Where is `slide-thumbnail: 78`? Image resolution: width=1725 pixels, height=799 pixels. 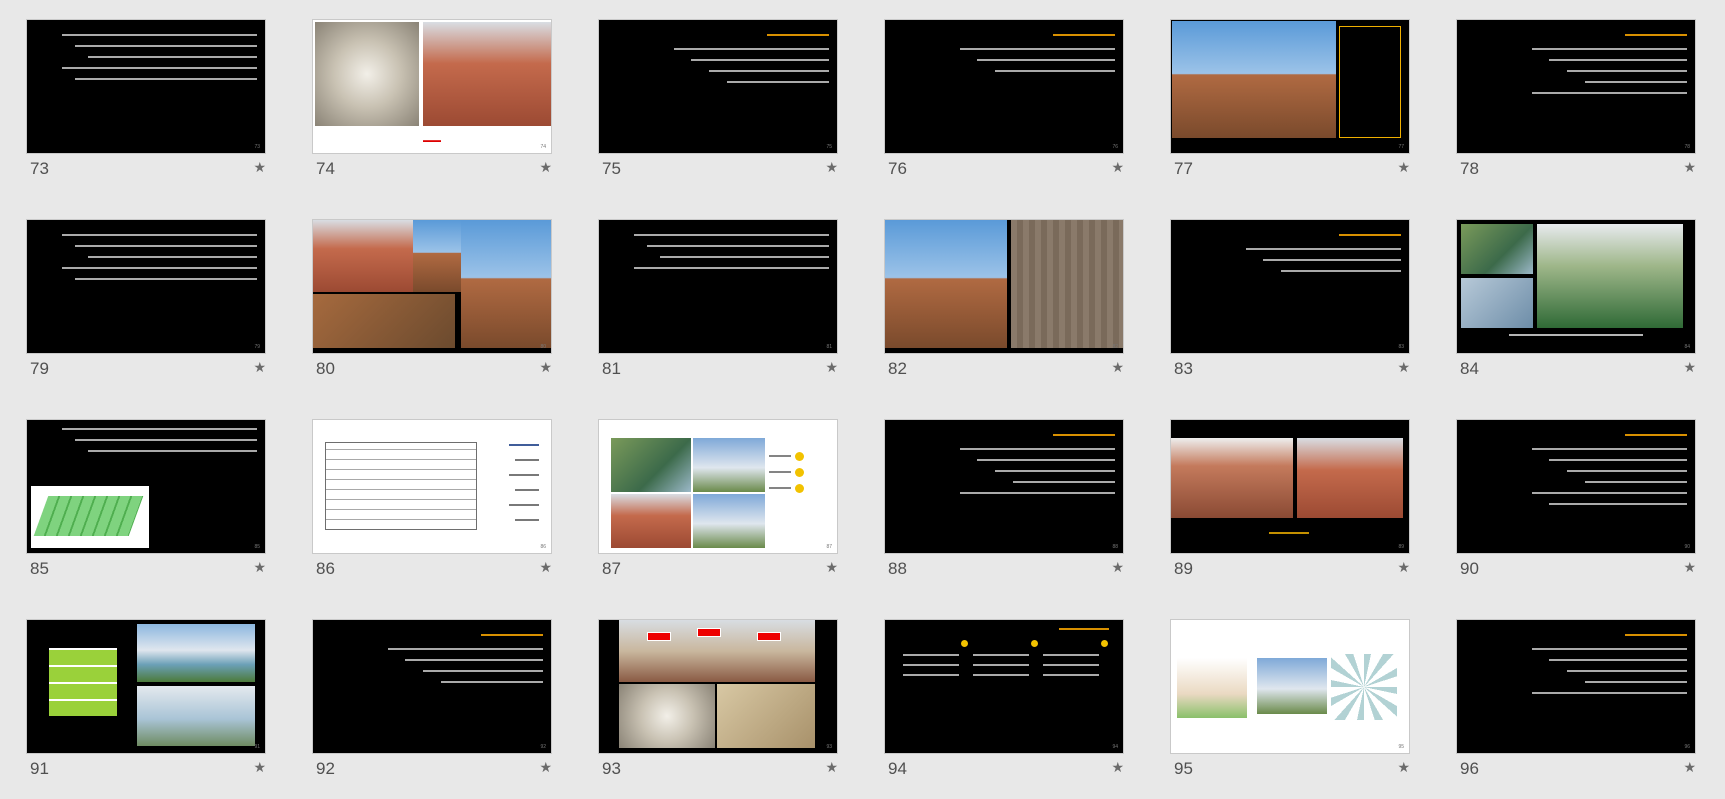
slide-thumbnail: 78 is located at coordinates (1576, 86).